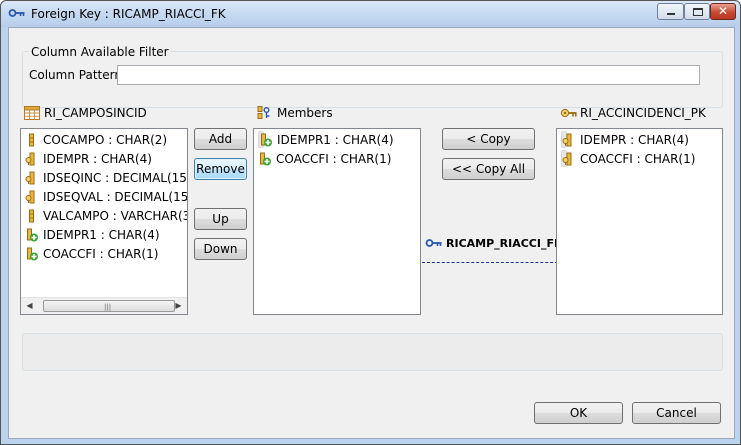 This screenshot has height=445, width=741. Describe the element at coordinates (370, 14) in the screenshot. I see `title-bar: Foreign Key : RICAMP_RIACCI_FK ✕` at that location.